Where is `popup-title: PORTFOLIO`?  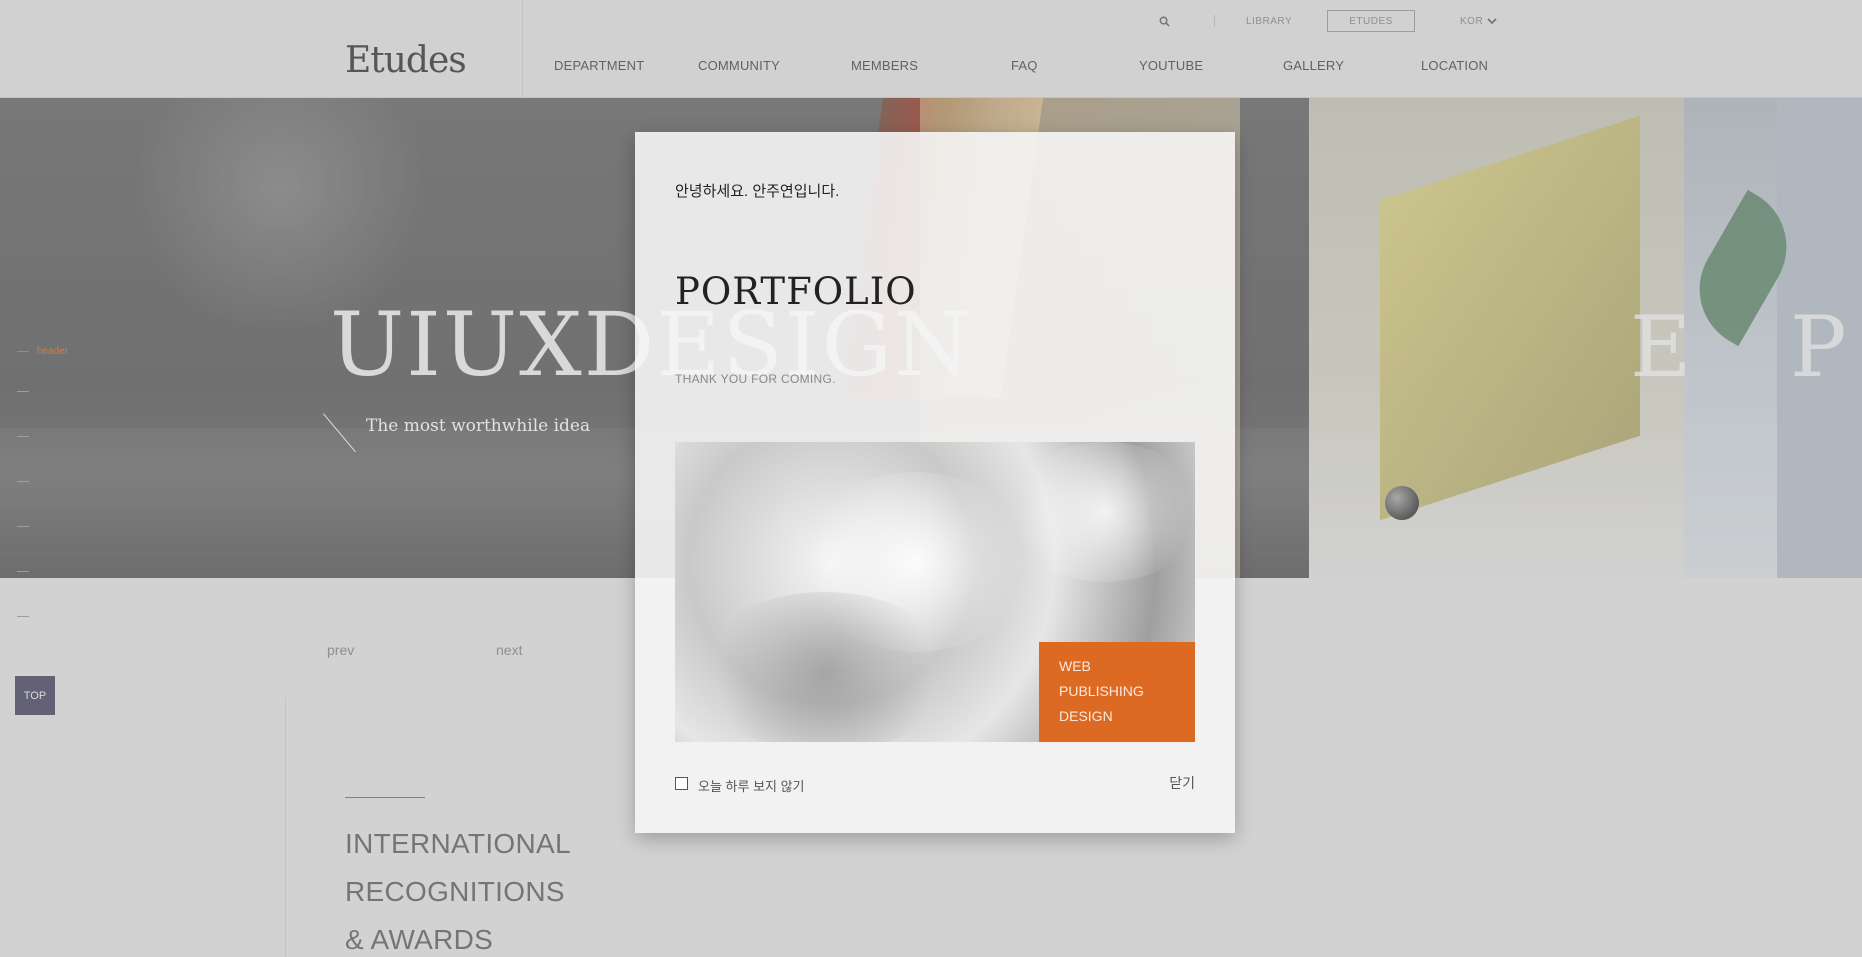
popup-title: PORTFOLIO is located at coordinates (796, 291).